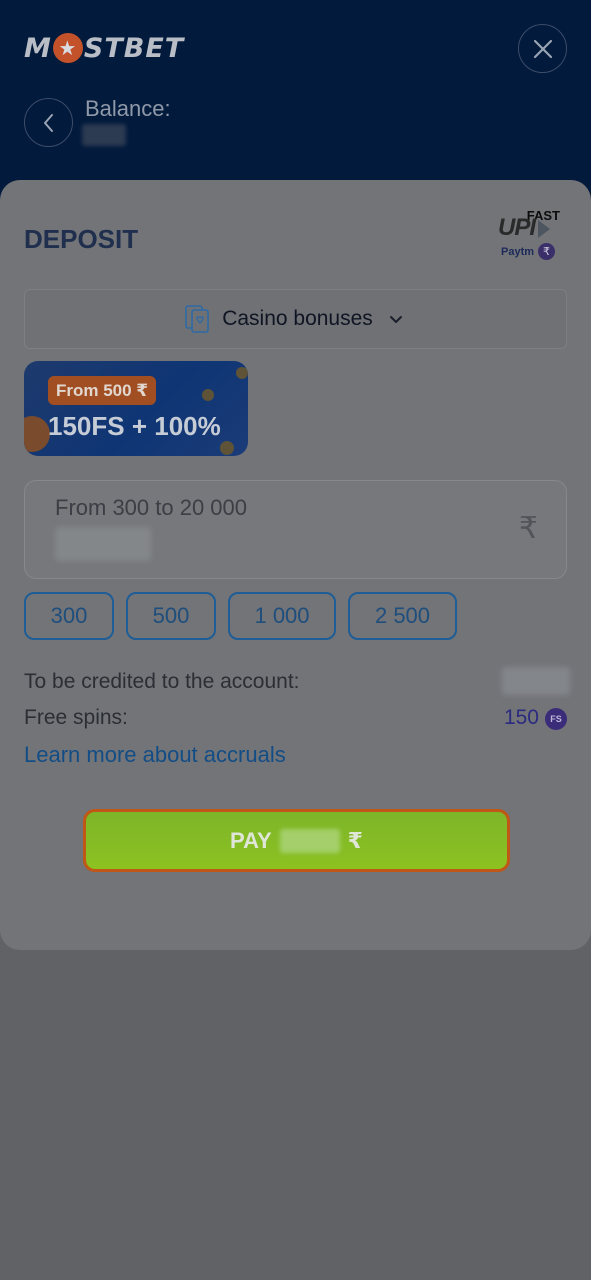  Describe the element at coordinates (546, 251) in the screenshot. I see `phonepe-icon: ₹` at that location.